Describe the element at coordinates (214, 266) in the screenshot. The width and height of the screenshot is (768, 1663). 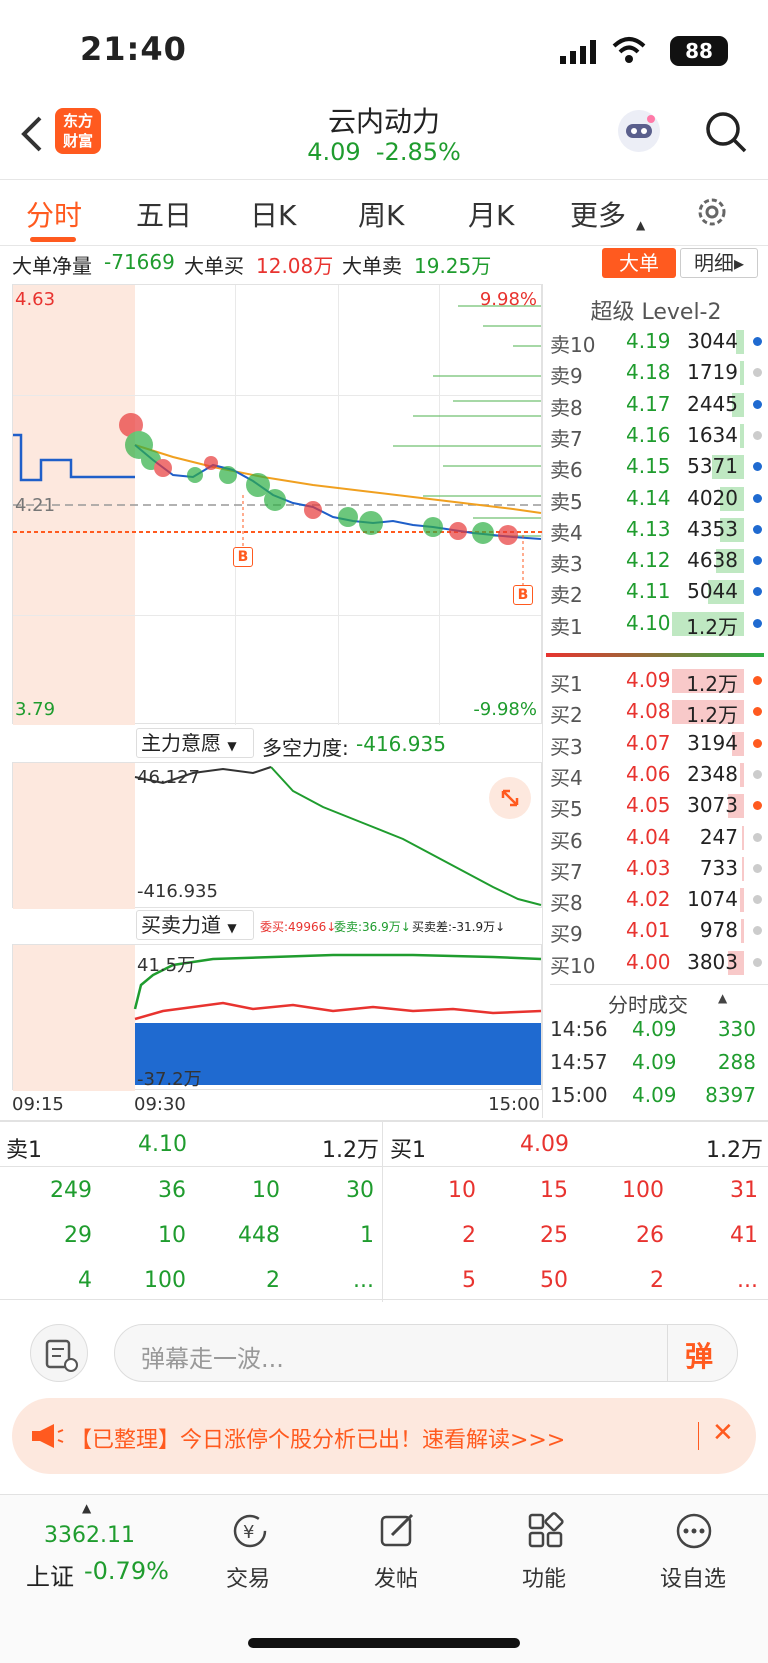
I see `big-buy-label: 大单买` at that location.